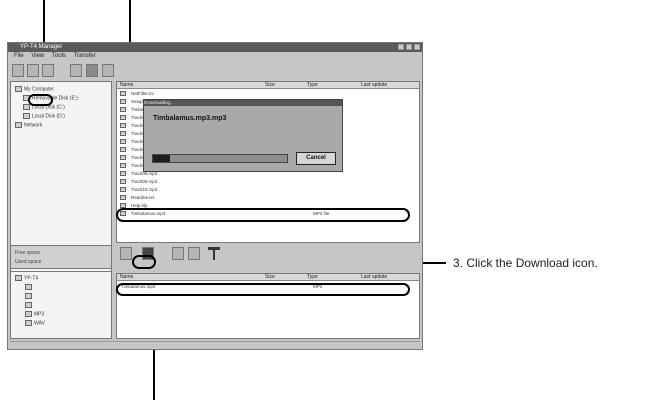  I want to click on close-button, so click(417, 47).